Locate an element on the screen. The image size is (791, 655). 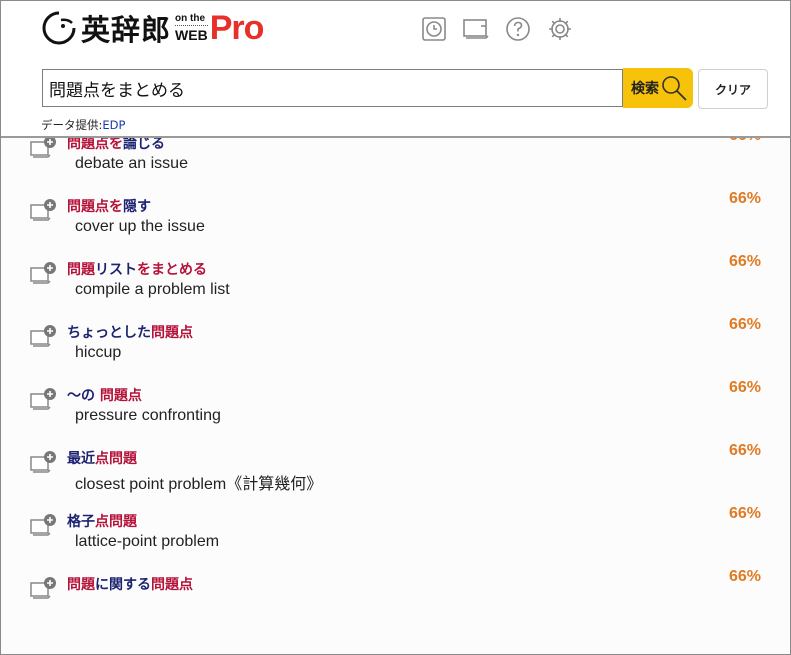
result-headword: 問題に関する問題点 is located at coordinates (130, 584).